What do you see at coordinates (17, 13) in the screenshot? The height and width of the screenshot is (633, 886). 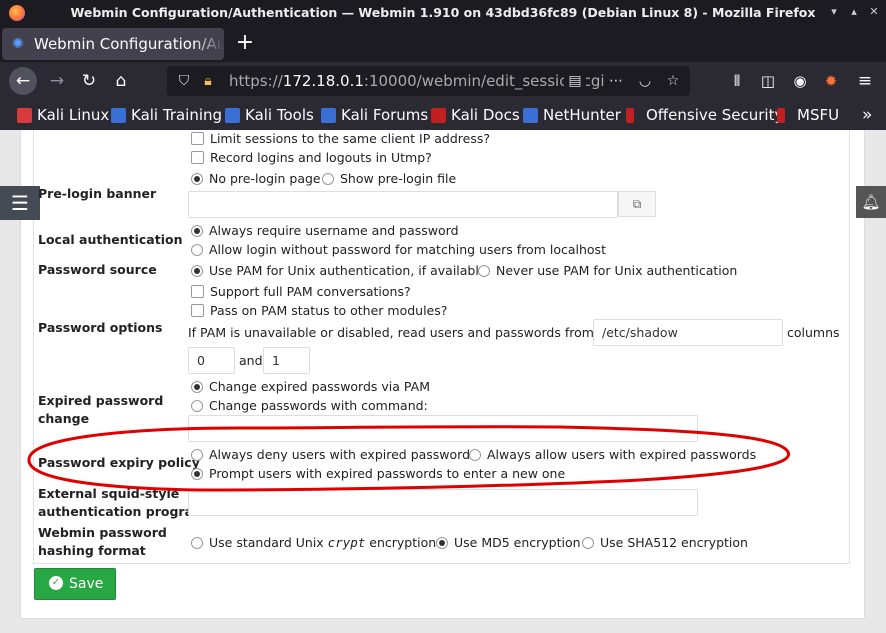 I see `firefox-icon` at bounding box center [17, 13].